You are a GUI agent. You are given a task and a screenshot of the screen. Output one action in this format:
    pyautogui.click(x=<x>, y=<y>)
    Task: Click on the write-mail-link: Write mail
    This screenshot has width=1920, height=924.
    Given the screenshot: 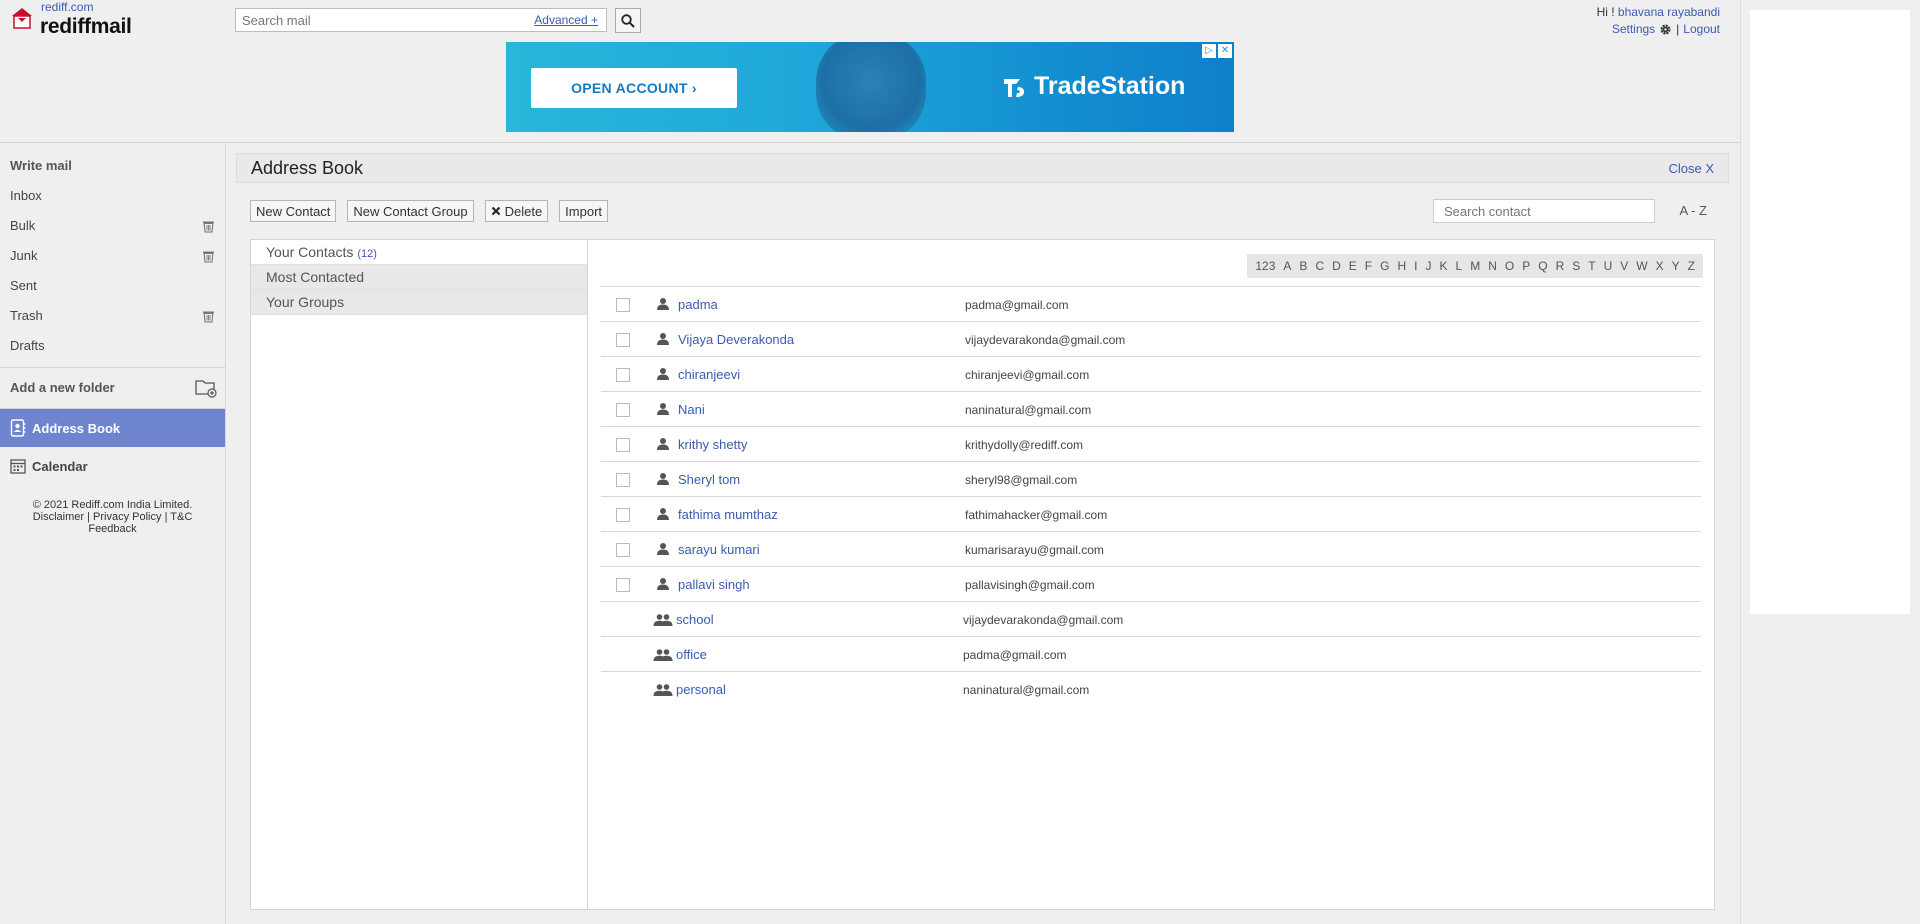 What is the action you would take?
    pyautogui.click(x=112, y=166)
    